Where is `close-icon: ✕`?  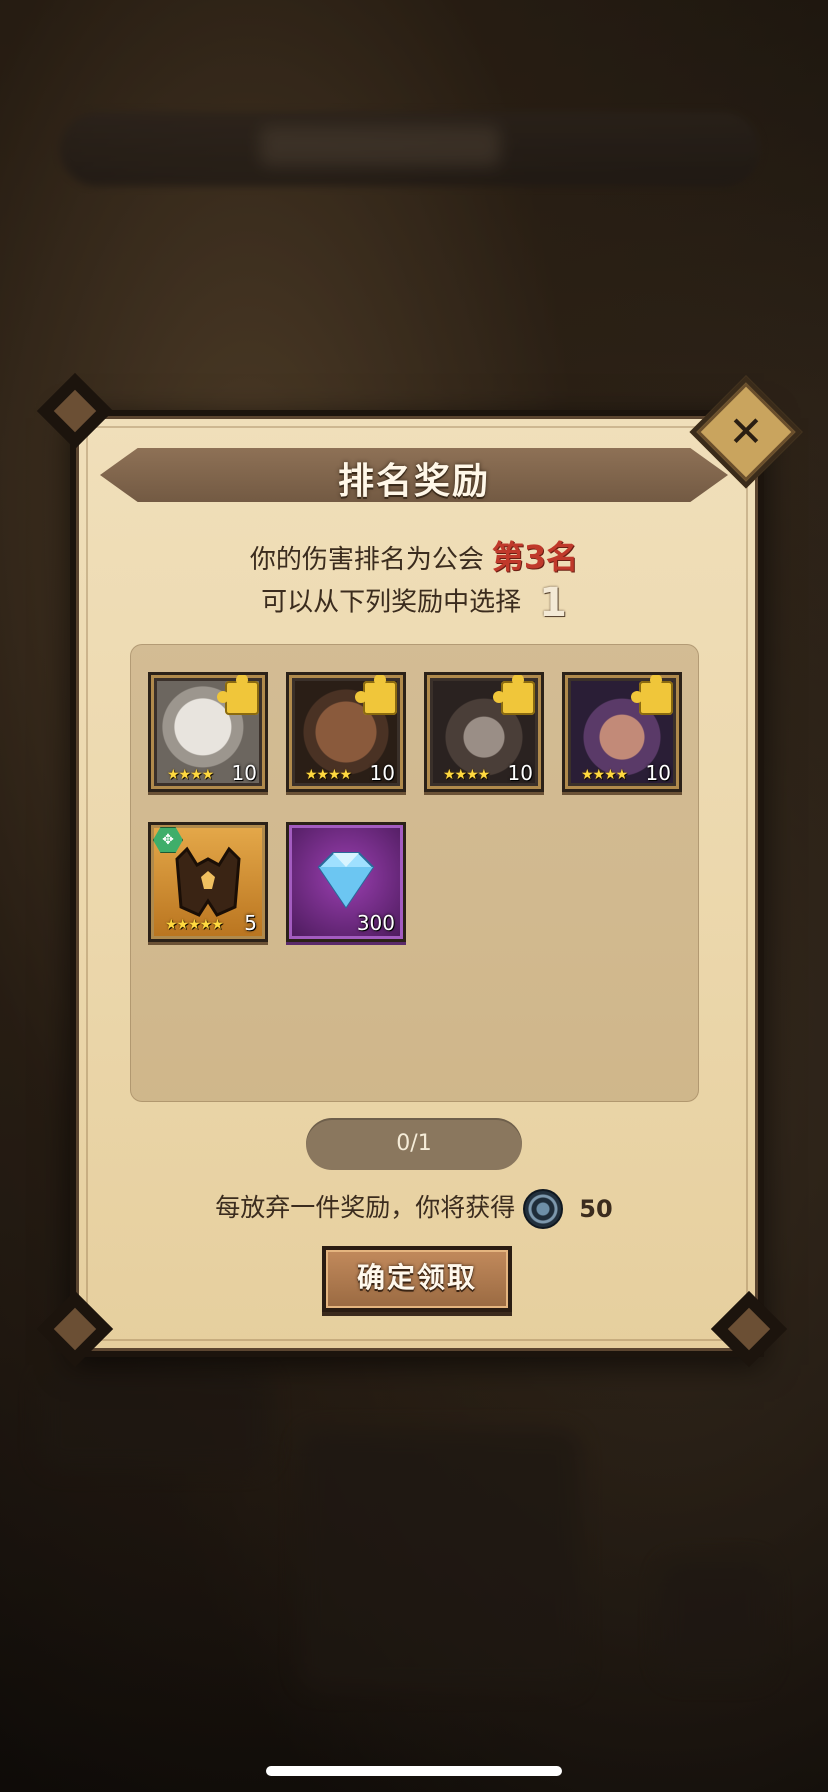 close-icon: ✕ is located at coordinates (746, 432).